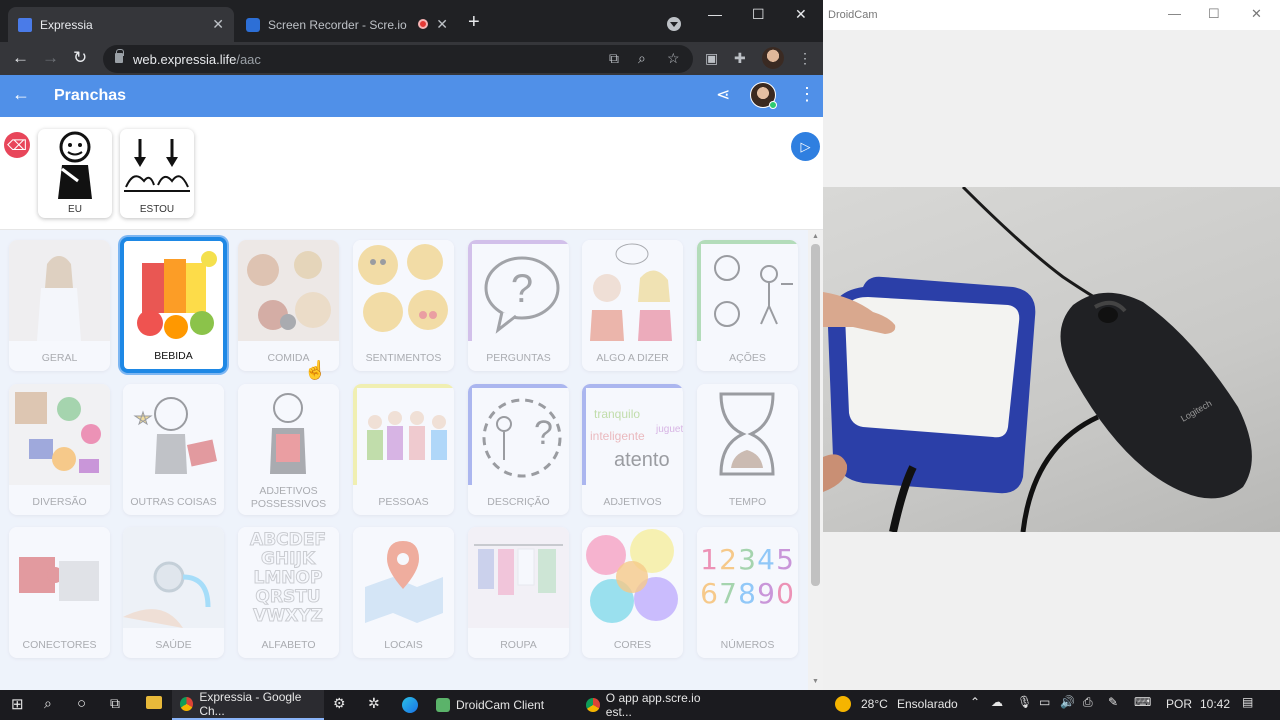  I want to click on category-tile: TEMPO, so click(747, 449).